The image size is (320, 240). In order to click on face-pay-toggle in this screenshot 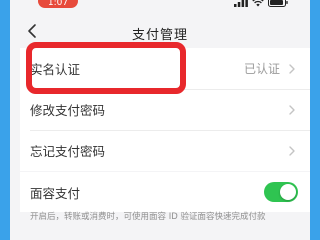, I will do `click(281, 192)`.